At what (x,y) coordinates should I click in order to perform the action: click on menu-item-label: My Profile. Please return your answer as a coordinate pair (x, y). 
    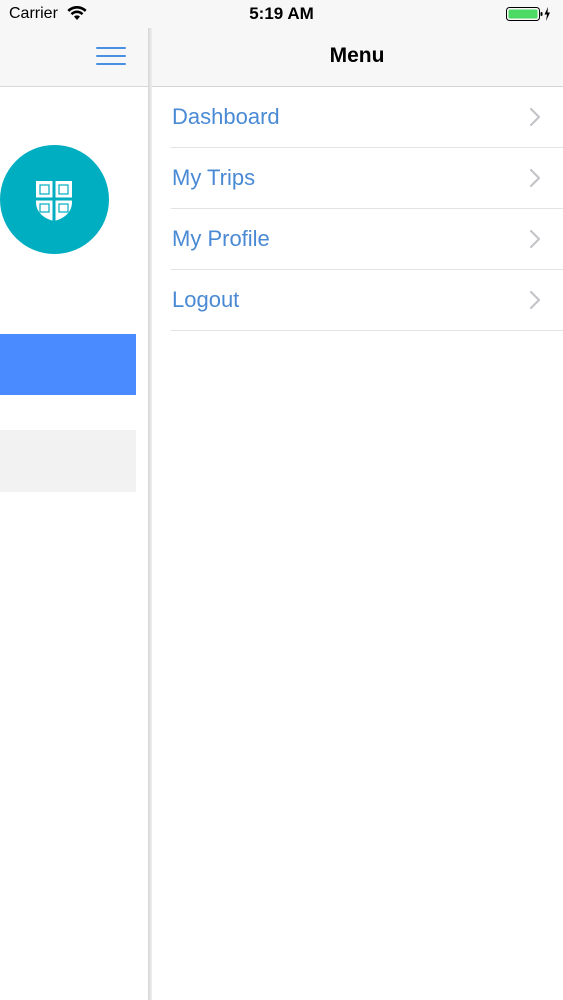
    Looking at the image, I should click on (221, 238).